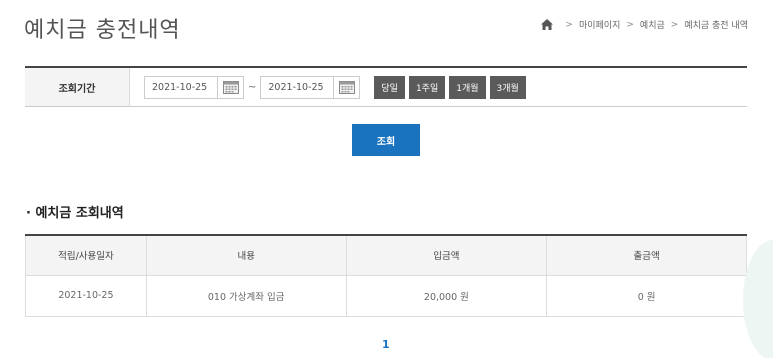 Image resolution: width=773 pixels, height=358 pixels. What do you see at coordinates (347, 87) in the screenshot?
I see `end-calendar-icon` at bounding box center [347, 87].